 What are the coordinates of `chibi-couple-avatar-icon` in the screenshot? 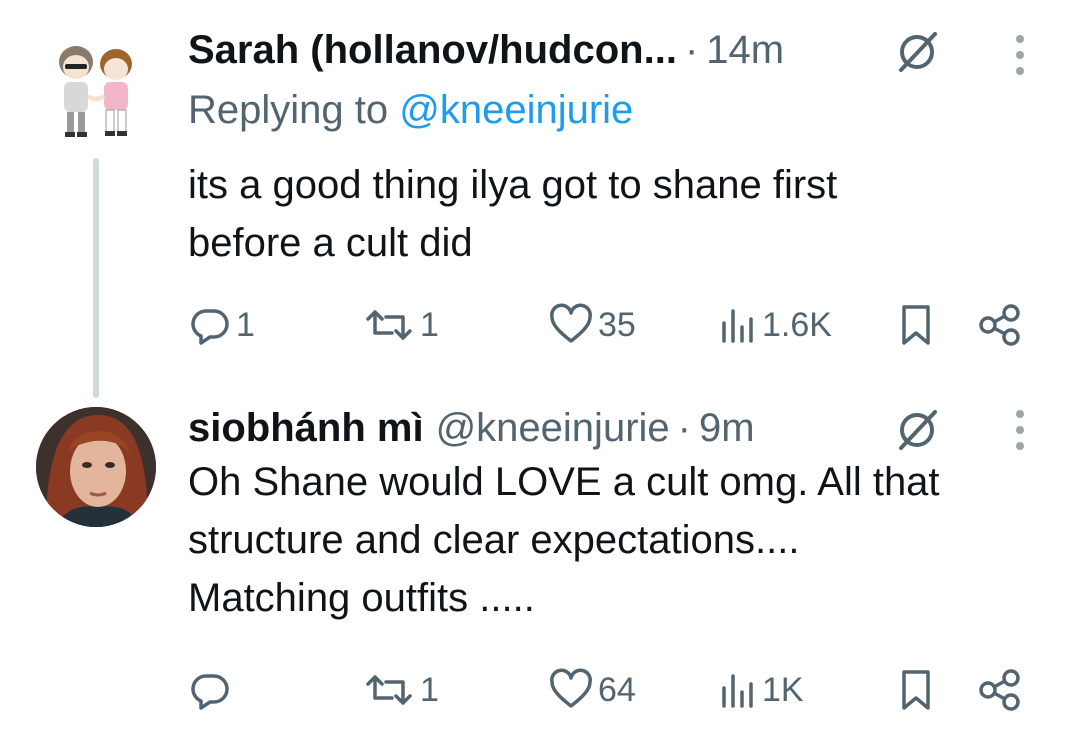 It's located at (96, 90).